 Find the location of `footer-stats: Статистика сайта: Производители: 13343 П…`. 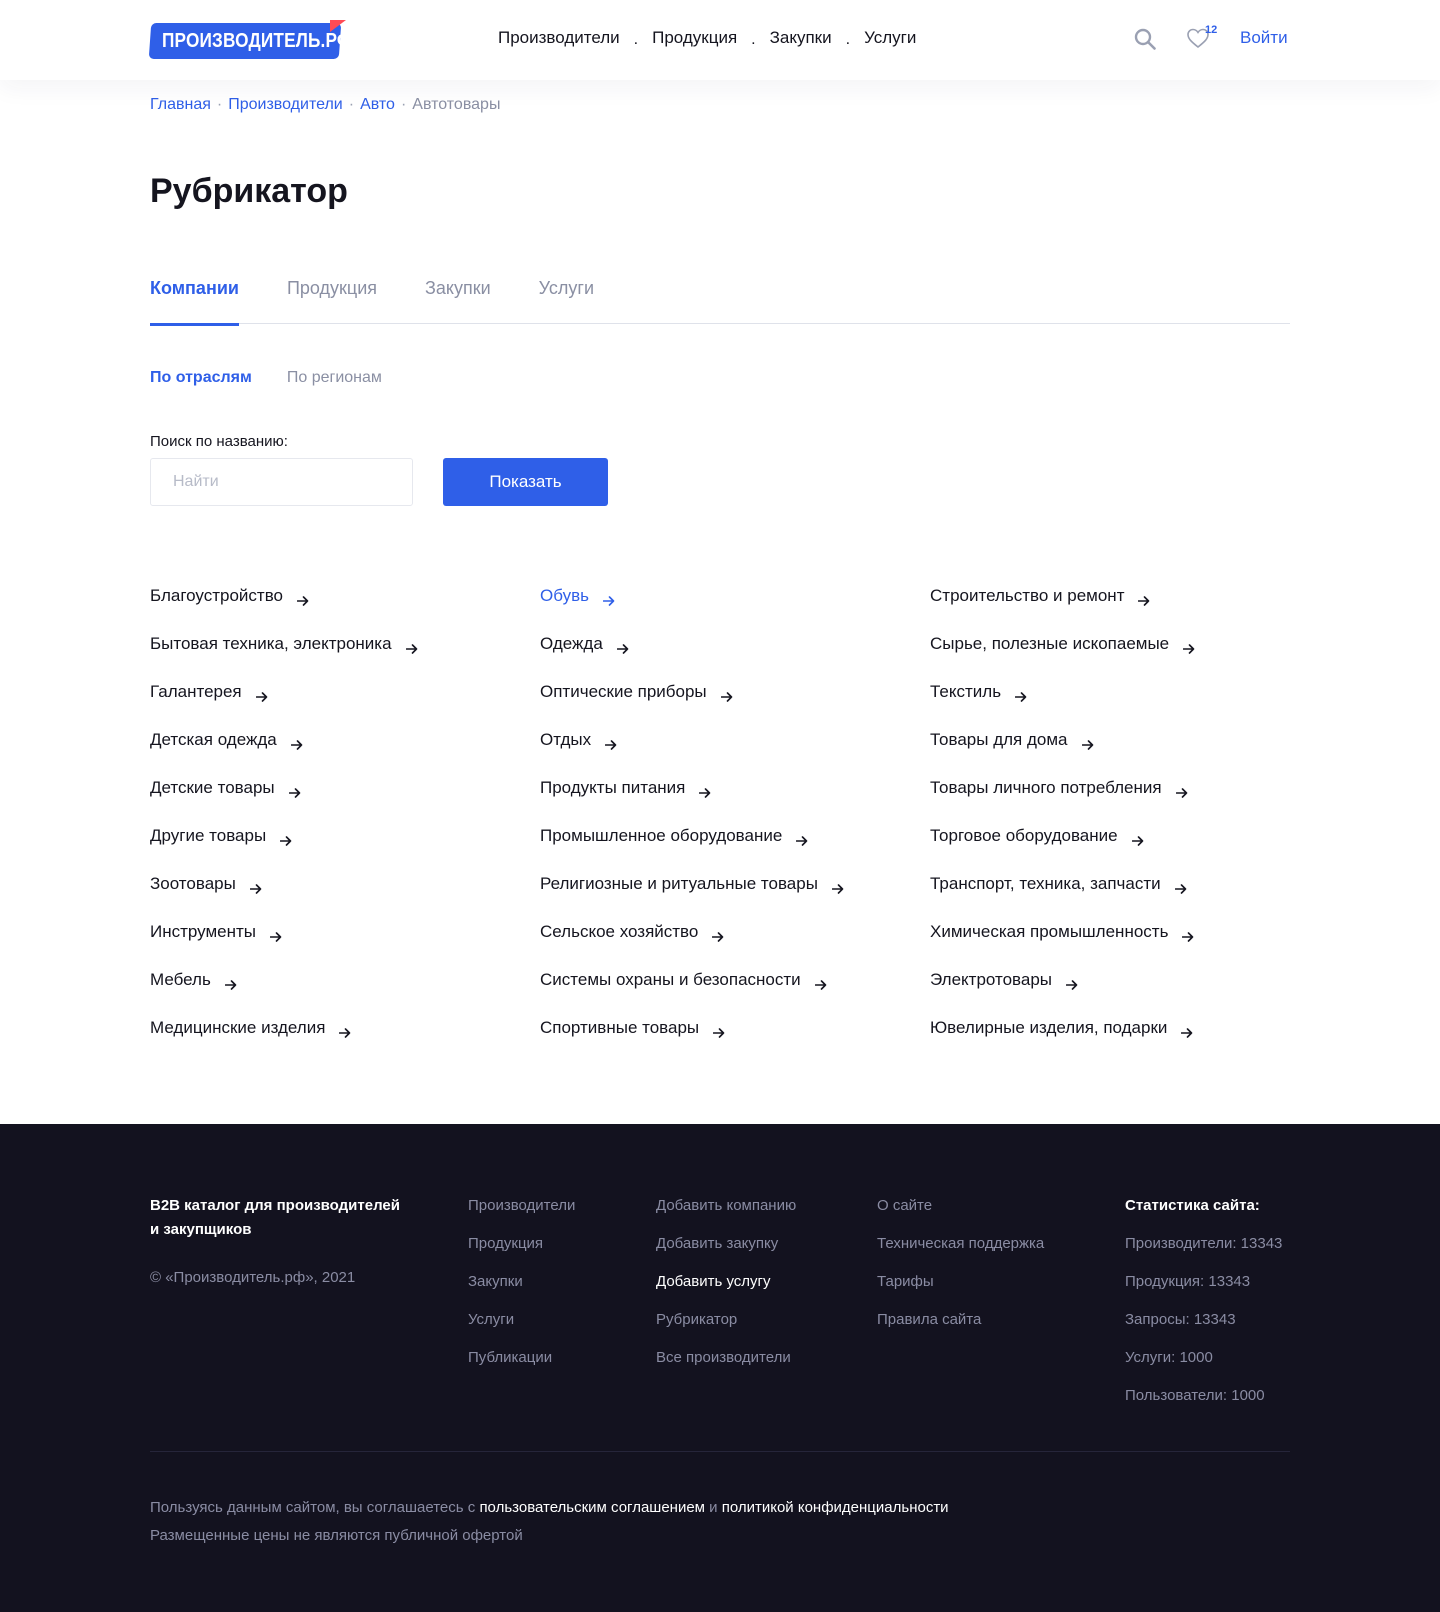

footer-stats: Статистика сайта: Производители: 13343 П… is located at coordinates (1203, 1308).